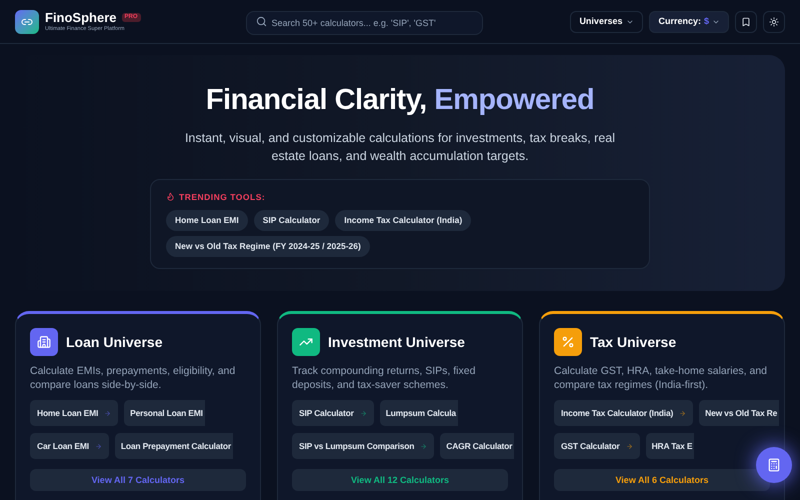  Describe the element at coordinates (222, 197) in the screenshot. I see `trending-label: TRENDING TOOLS:` at that location.